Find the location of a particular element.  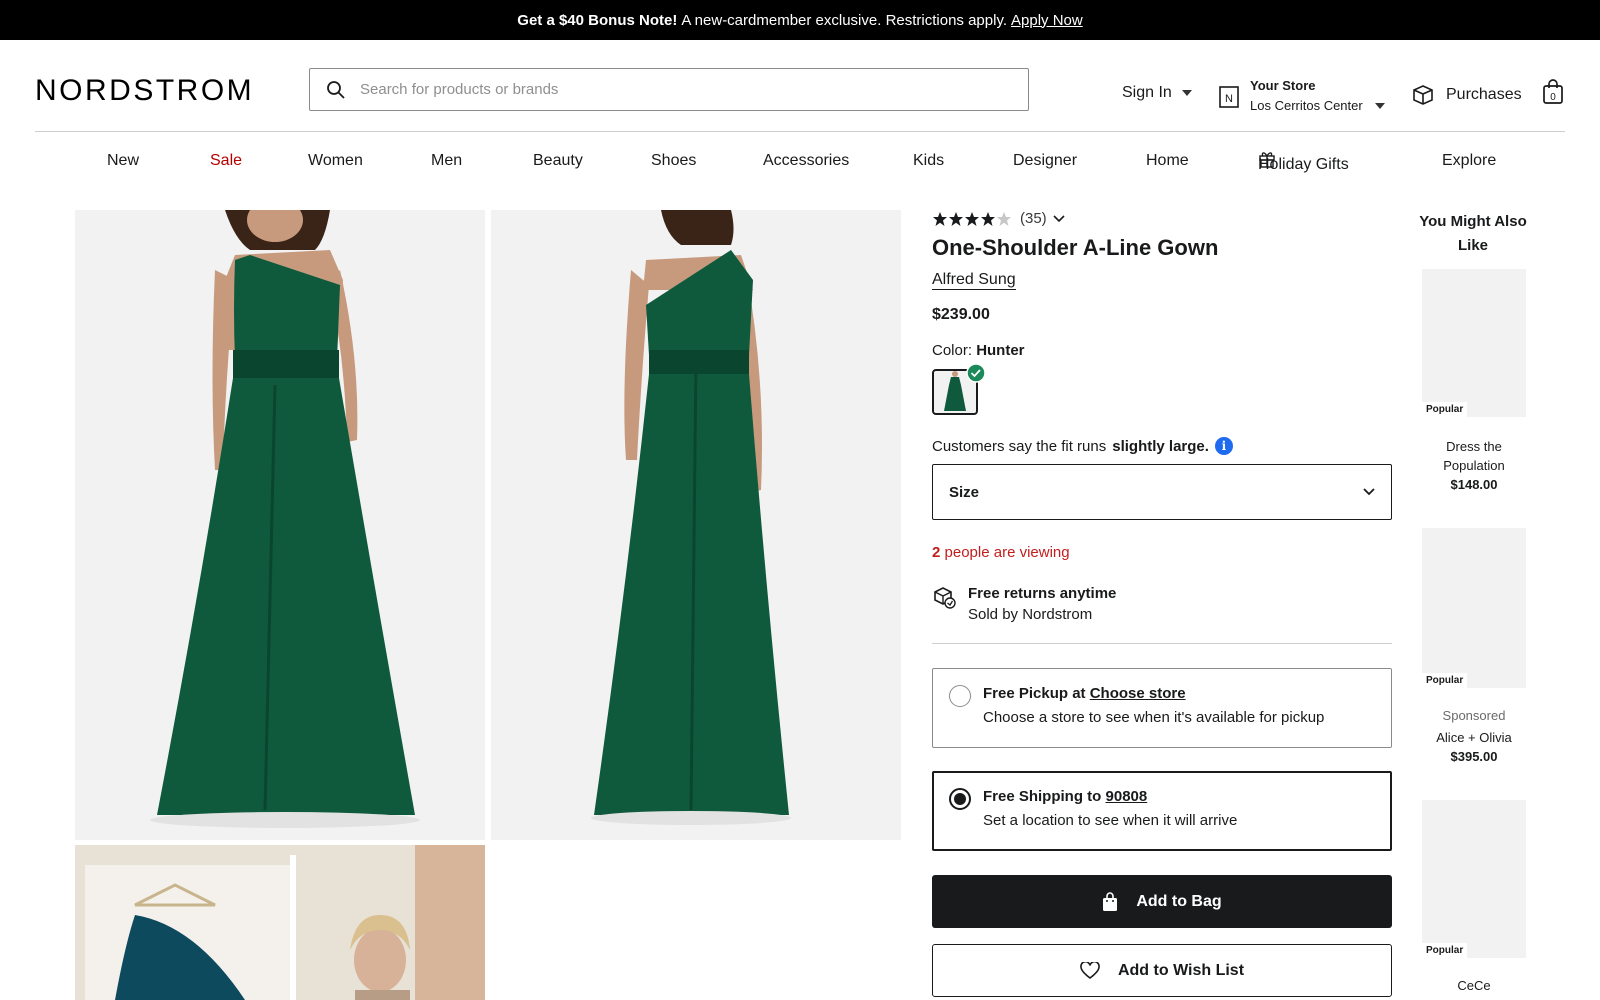

brand-link: Alfred Sung is located at coordinates (974, 280).